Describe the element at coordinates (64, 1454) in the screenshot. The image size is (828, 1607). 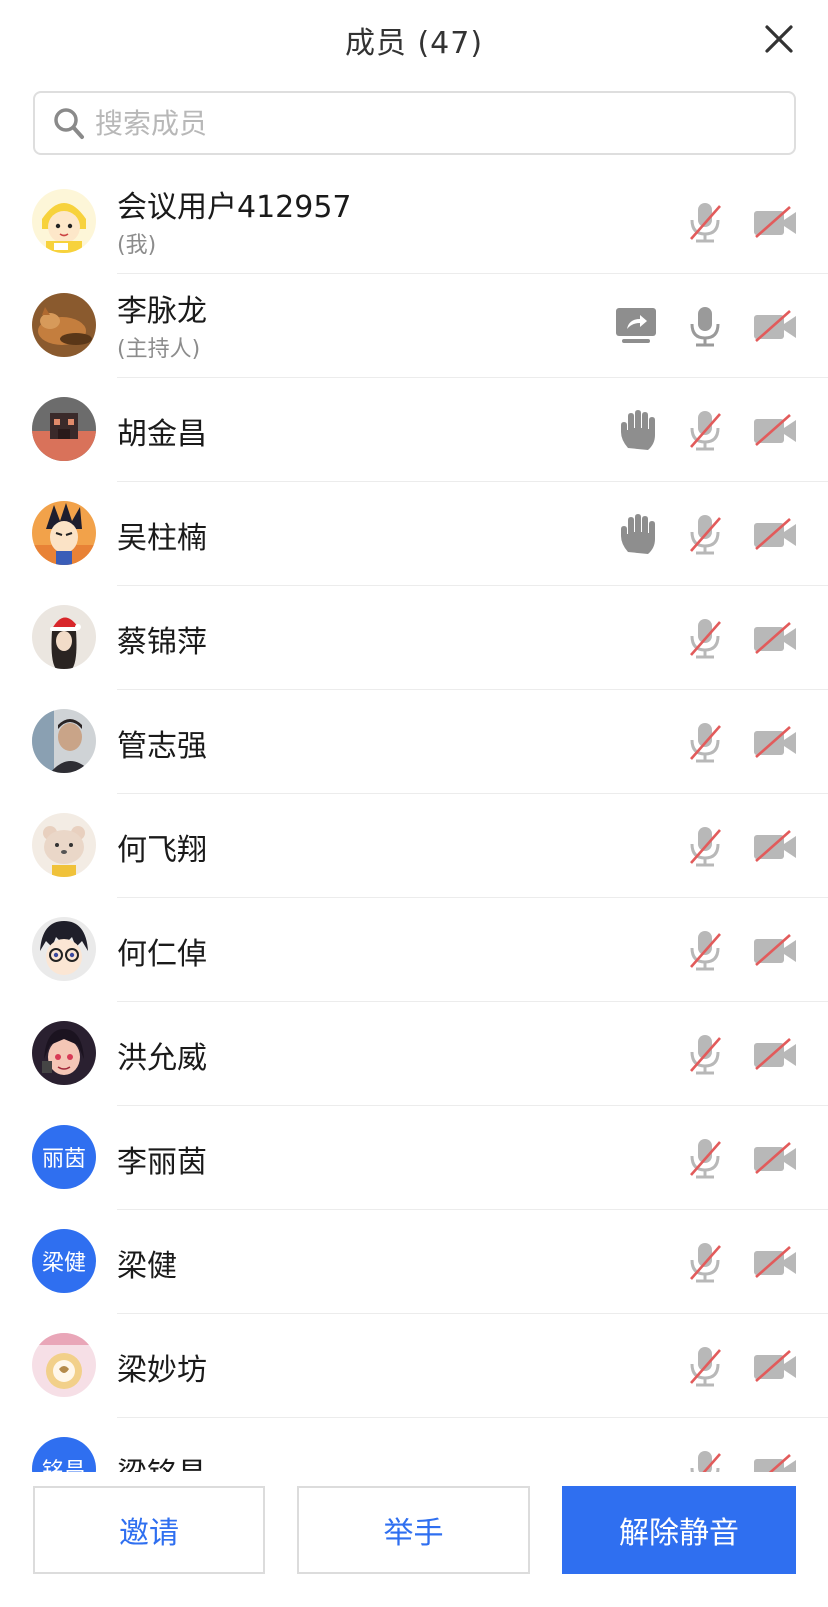
I see `avatar: 铭昌` at that location.